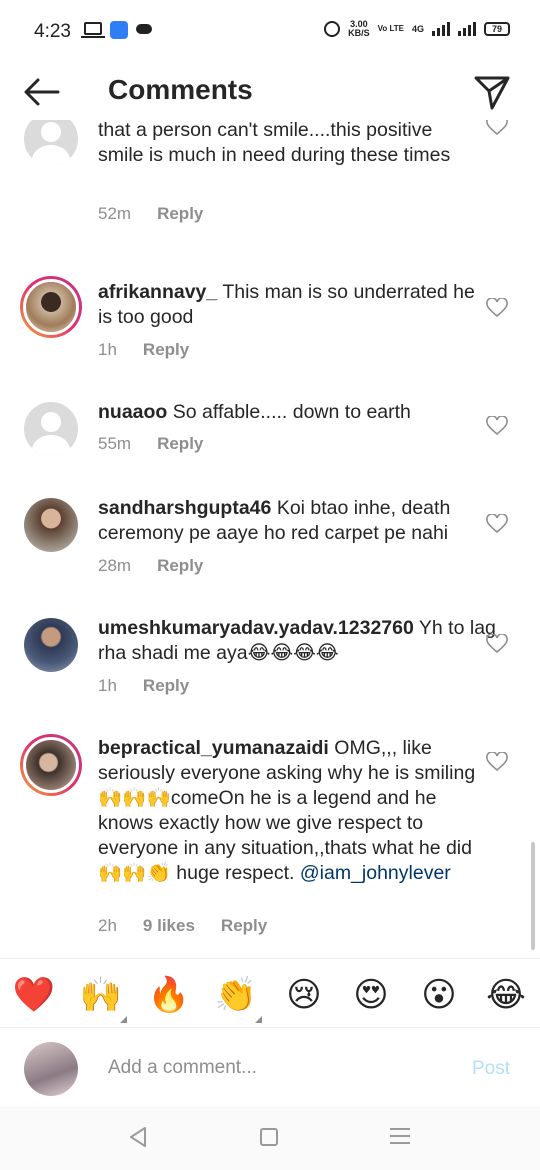 This screenshot has width=540, height=1170. What do you see at coordinates (180, 89) in the screenshot?
I see `page-title: Comments` at bounding box center [180, 89].